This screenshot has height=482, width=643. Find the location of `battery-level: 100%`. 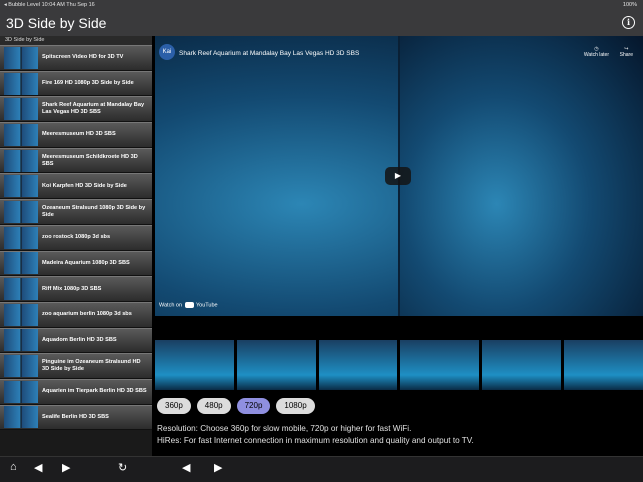

battery-level: 100% is located at coordinates (629, 5).